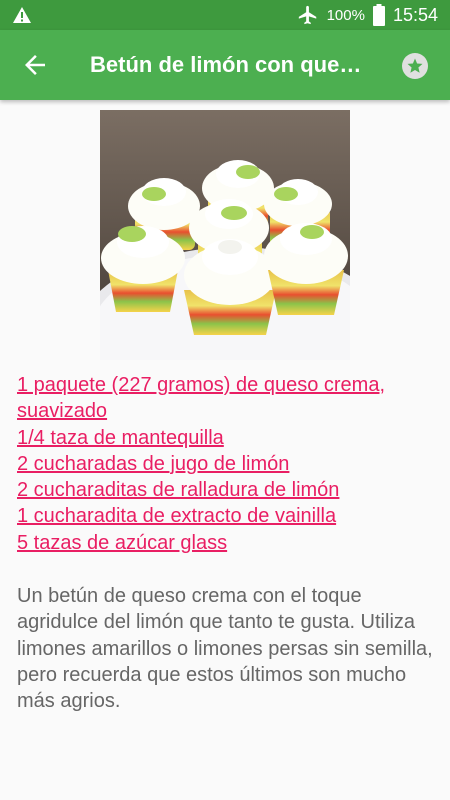 The image size is (450, 800). Describe the element at coordinates (345, 15) in the screenshot. I see `battery-percent: 100%` at that location.